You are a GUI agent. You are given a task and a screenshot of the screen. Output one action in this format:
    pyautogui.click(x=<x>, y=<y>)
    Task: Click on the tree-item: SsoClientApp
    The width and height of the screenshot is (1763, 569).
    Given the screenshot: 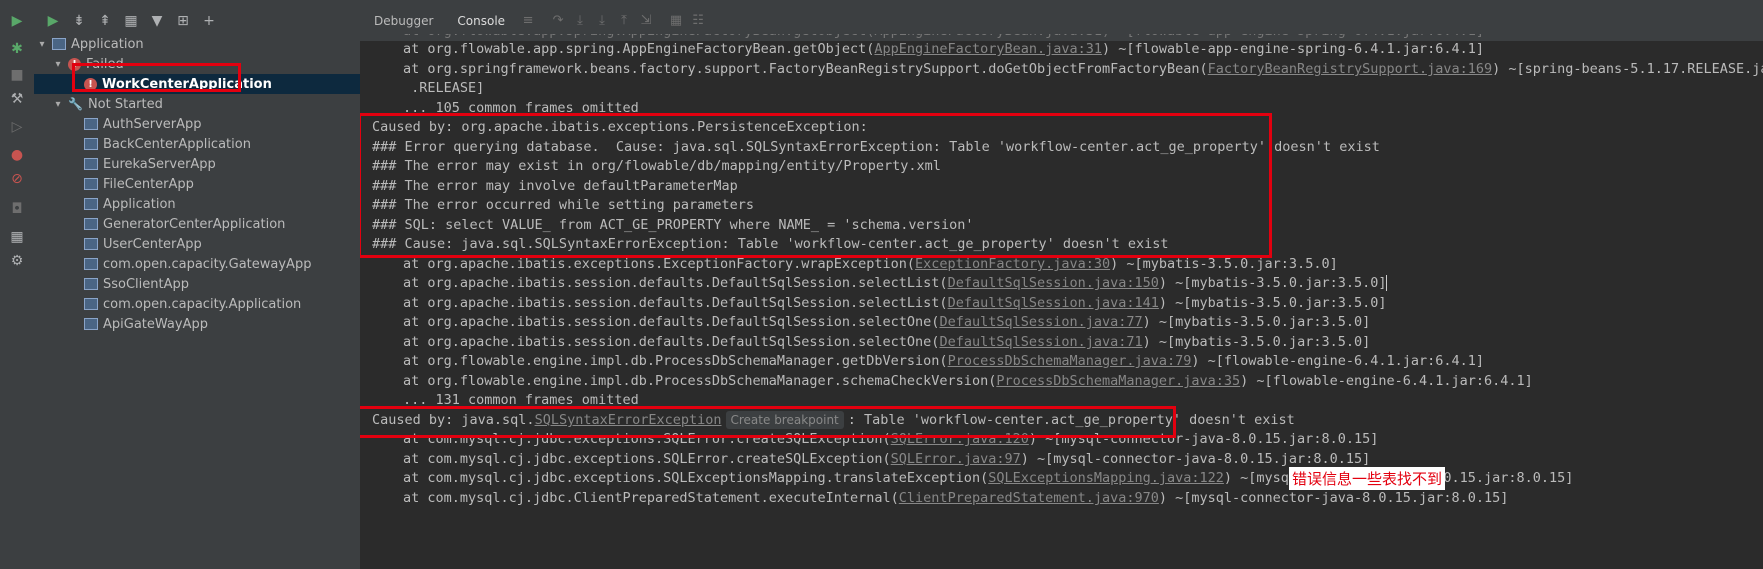 What is the action you would take?
    pyautogui.click(x=197, y=284)
    